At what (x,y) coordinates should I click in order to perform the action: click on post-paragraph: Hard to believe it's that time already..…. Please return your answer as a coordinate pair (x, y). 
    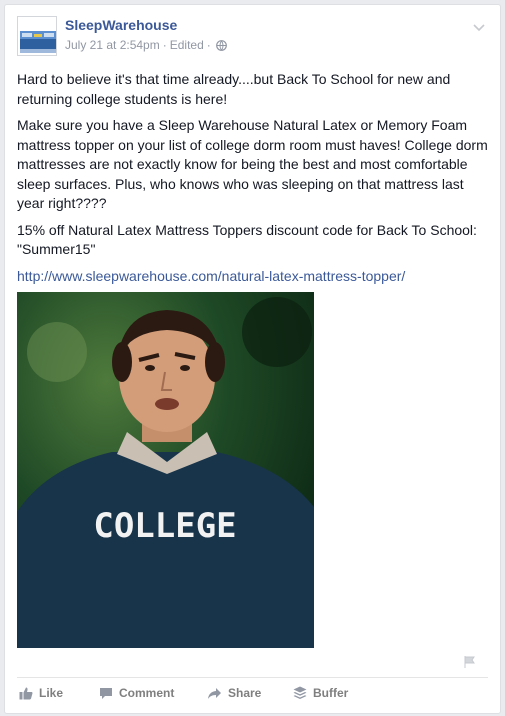
    Looking at the image, I should click on (234, 89).